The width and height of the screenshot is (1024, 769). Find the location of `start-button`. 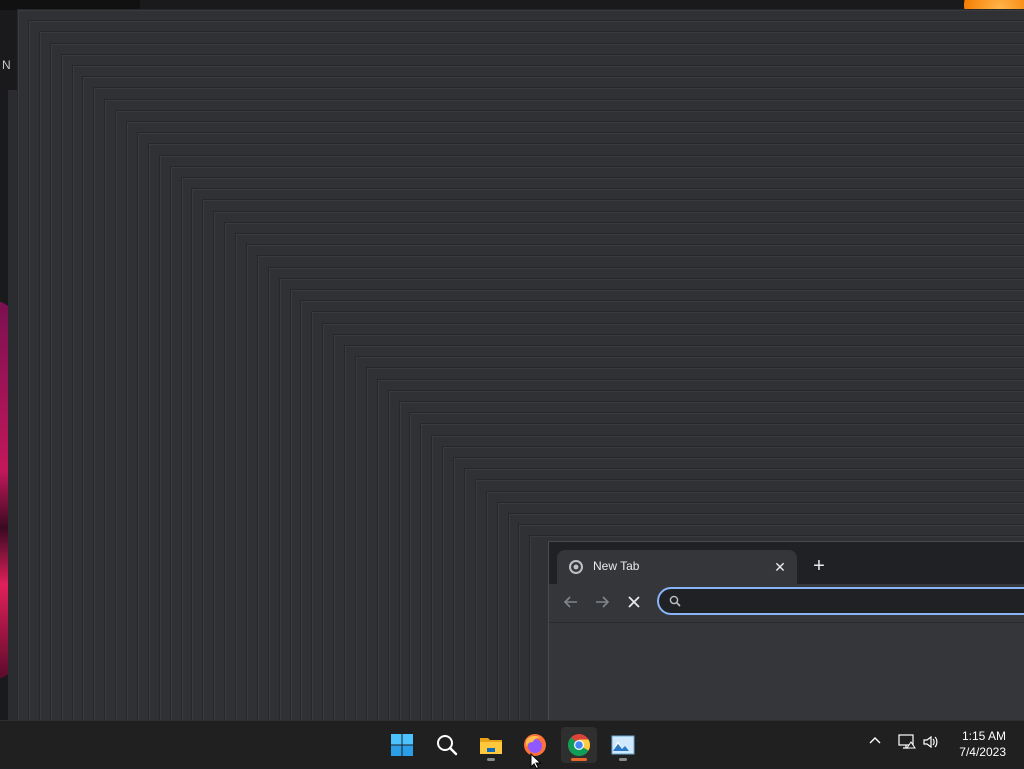

start-button is located at coordinates (402, 745).